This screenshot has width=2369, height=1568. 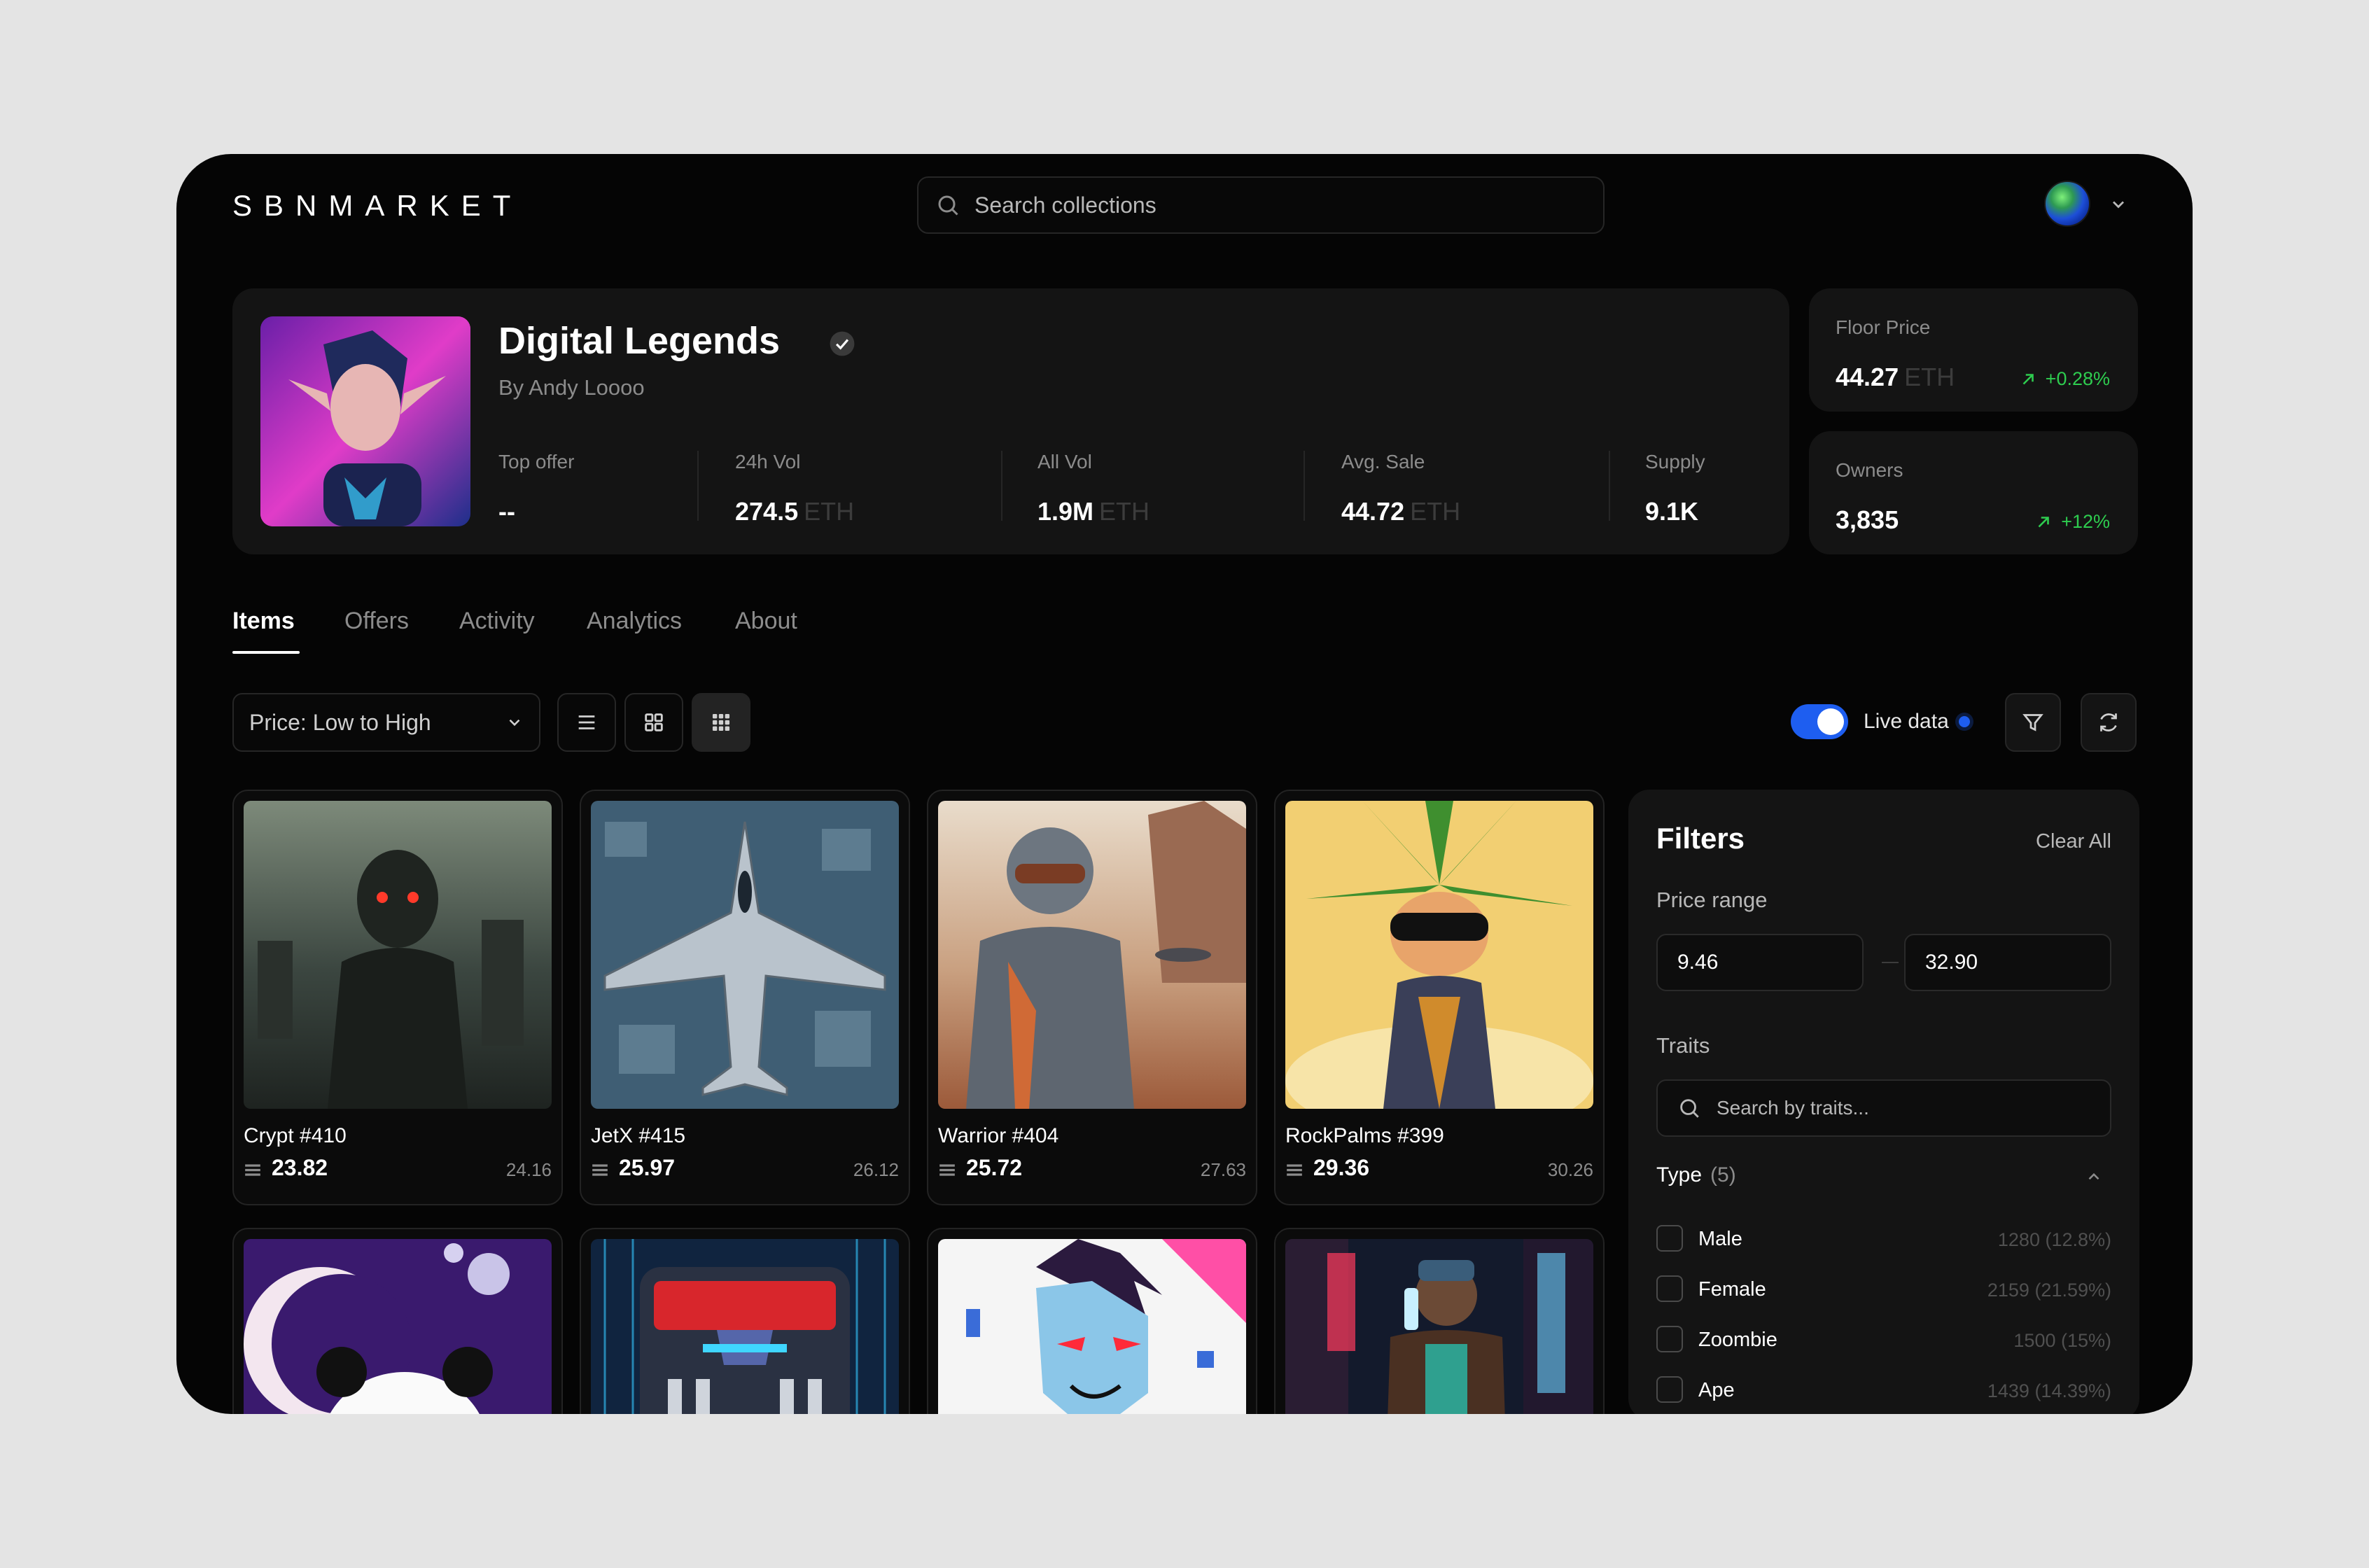 I want to click on brand-logo: SBNMARKET, so click(x=377, y=206).